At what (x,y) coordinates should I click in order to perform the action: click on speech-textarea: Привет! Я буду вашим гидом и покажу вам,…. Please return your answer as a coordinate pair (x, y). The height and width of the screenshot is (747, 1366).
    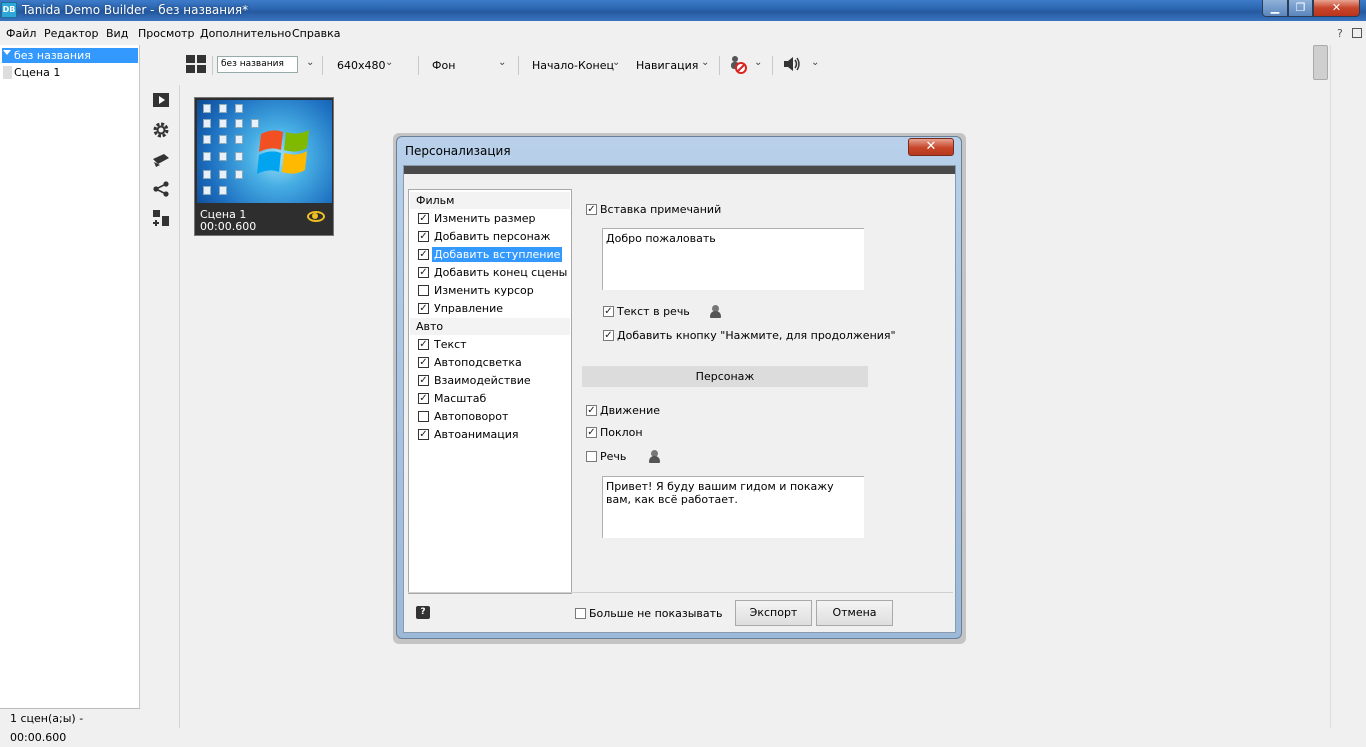
    Looking at the image, I should click on (733, 507).